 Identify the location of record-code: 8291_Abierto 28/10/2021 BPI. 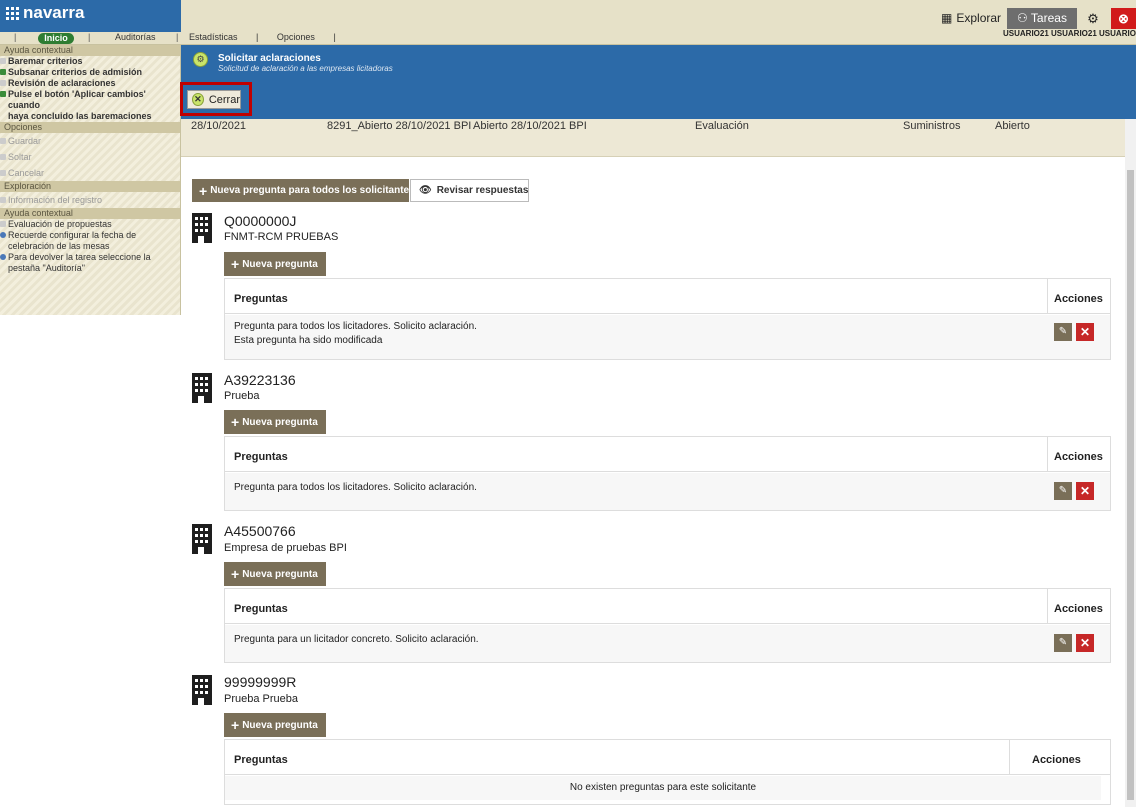
(399, 126).